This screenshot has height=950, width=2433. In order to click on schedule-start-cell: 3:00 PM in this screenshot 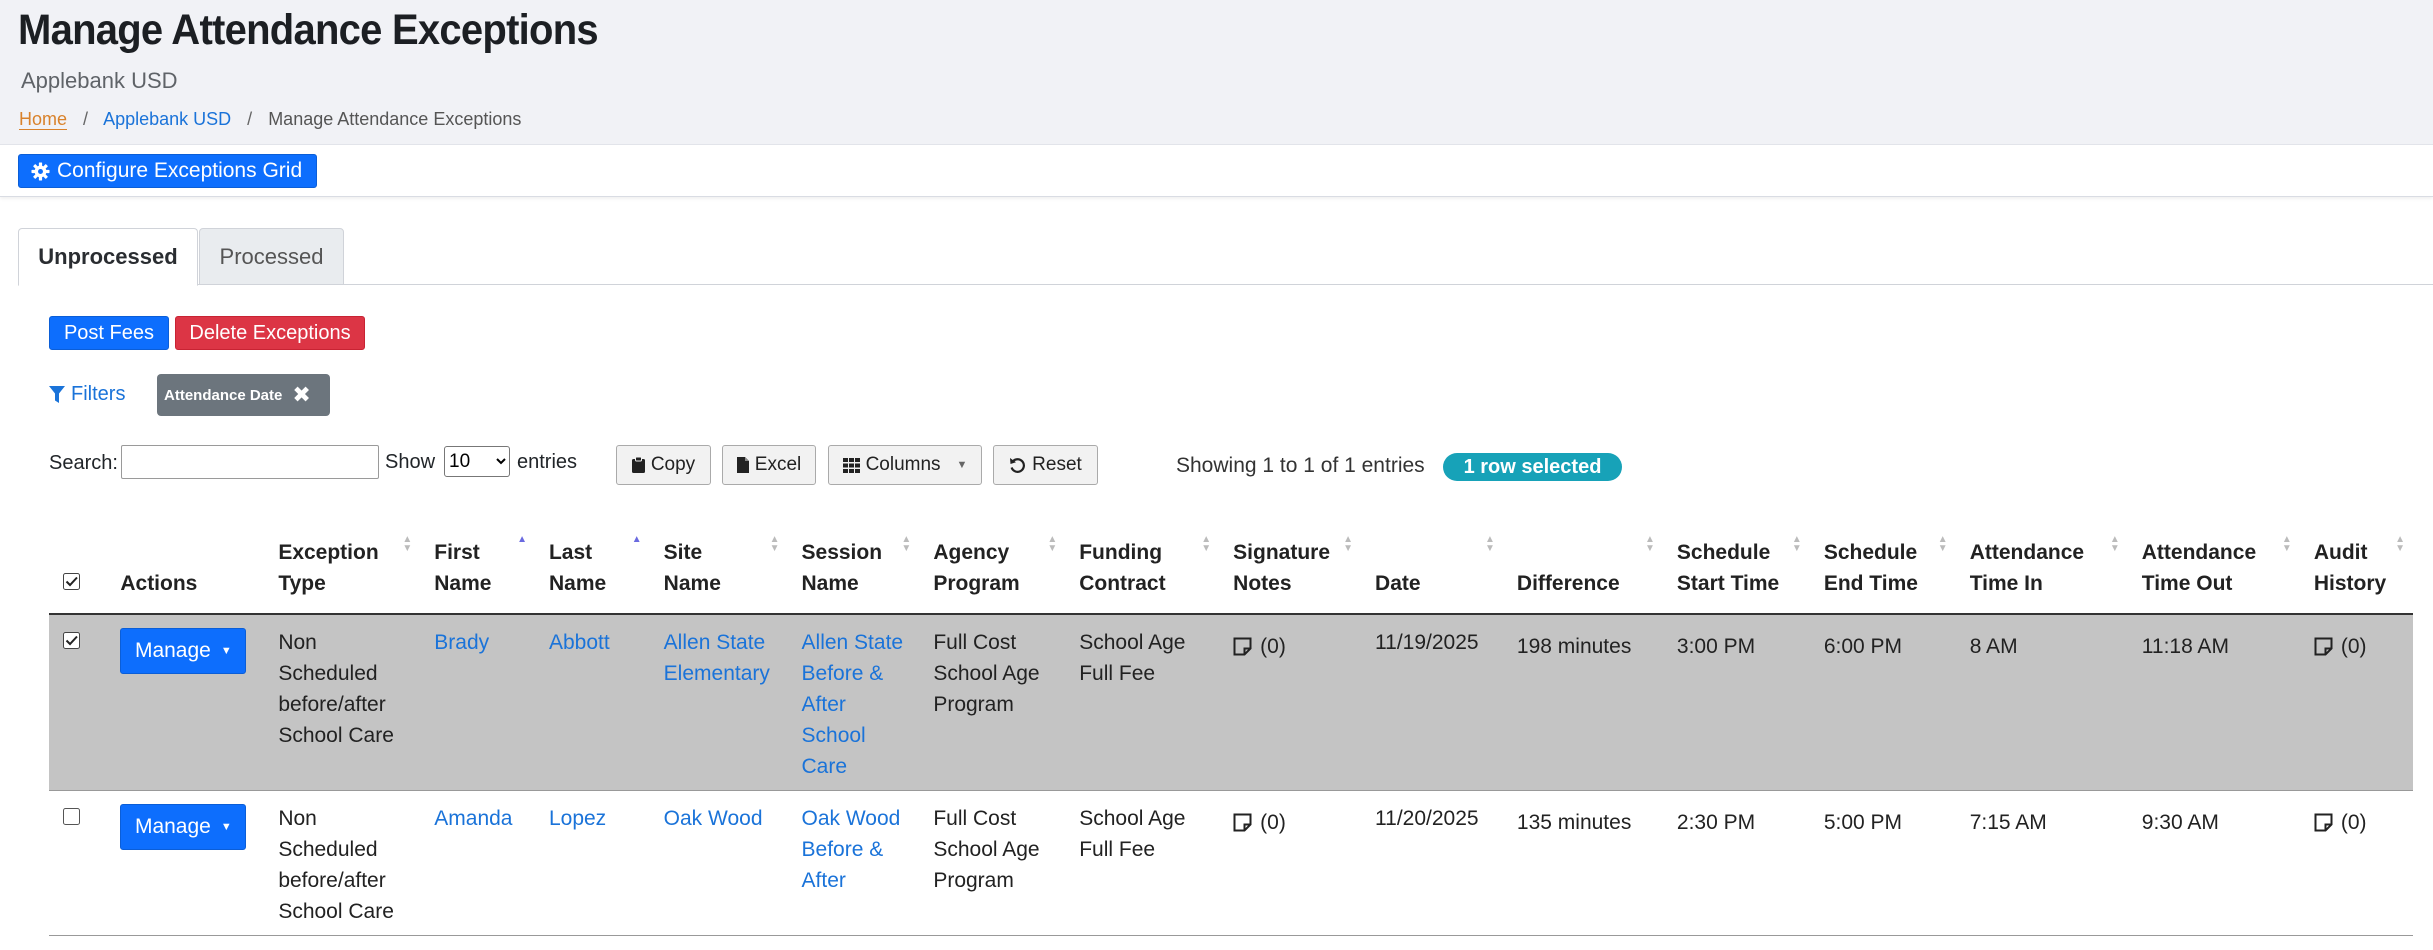, I will do `click(1736, 702)`.